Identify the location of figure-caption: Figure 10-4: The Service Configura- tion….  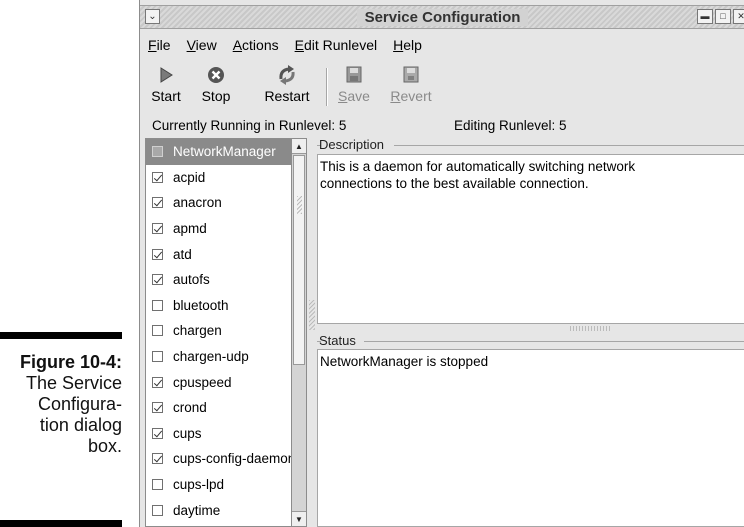
(61, 404).